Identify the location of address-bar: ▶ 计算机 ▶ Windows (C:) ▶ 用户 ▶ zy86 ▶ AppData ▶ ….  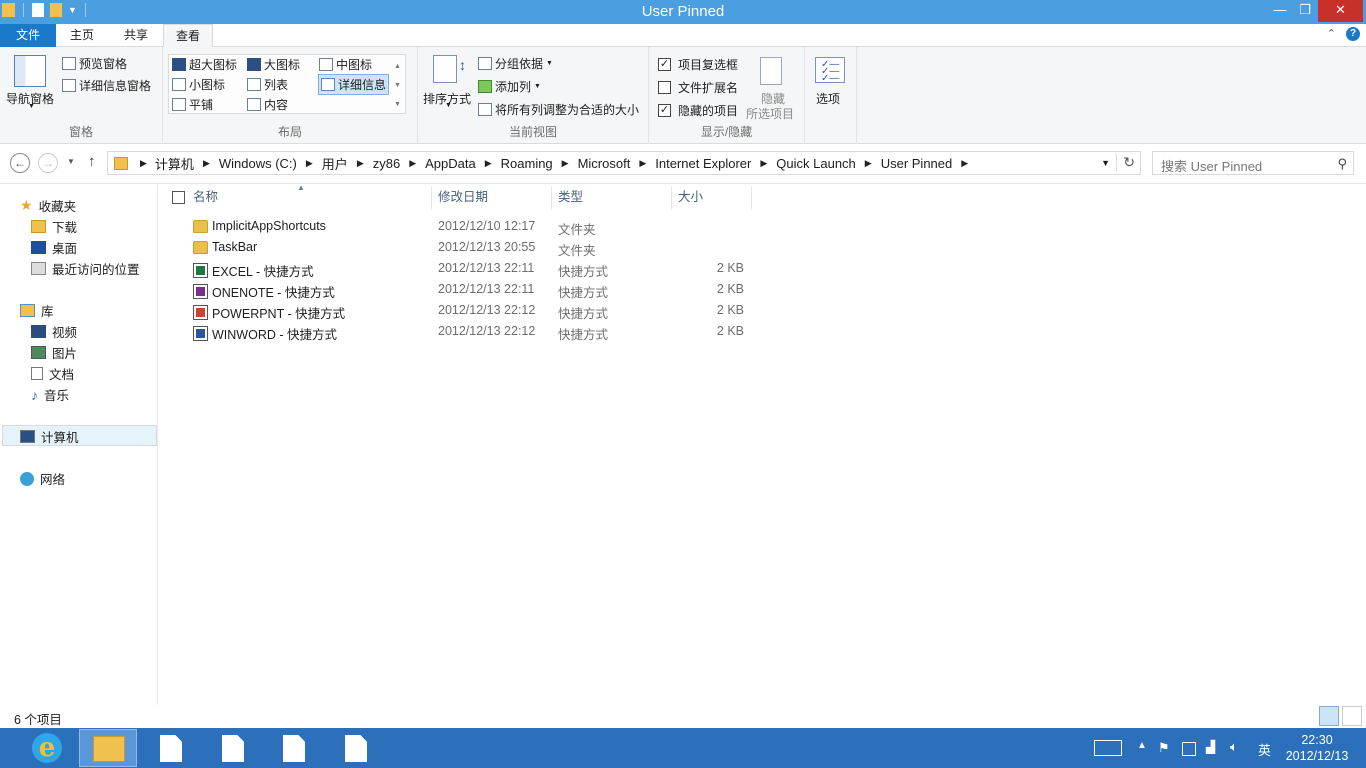
(624, 163).